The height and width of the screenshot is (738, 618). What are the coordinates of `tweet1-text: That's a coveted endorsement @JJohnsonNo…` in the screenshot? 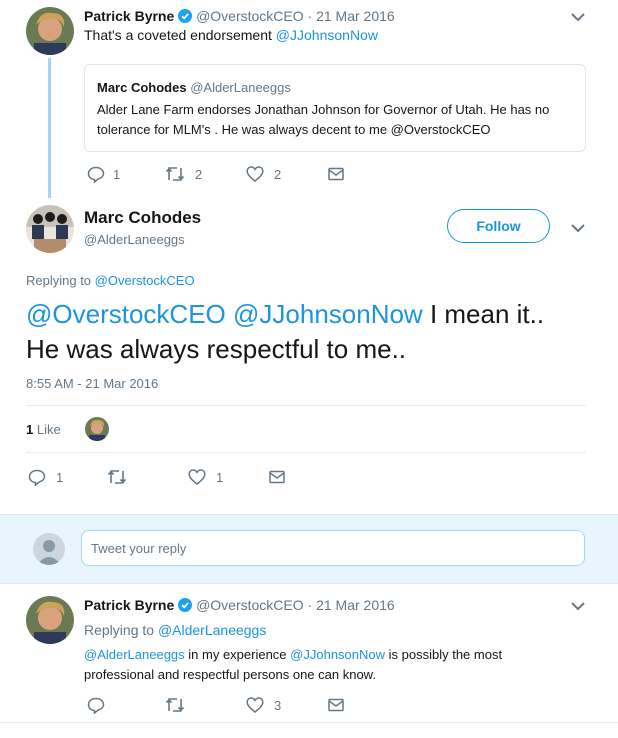 It's located at (231, 35).